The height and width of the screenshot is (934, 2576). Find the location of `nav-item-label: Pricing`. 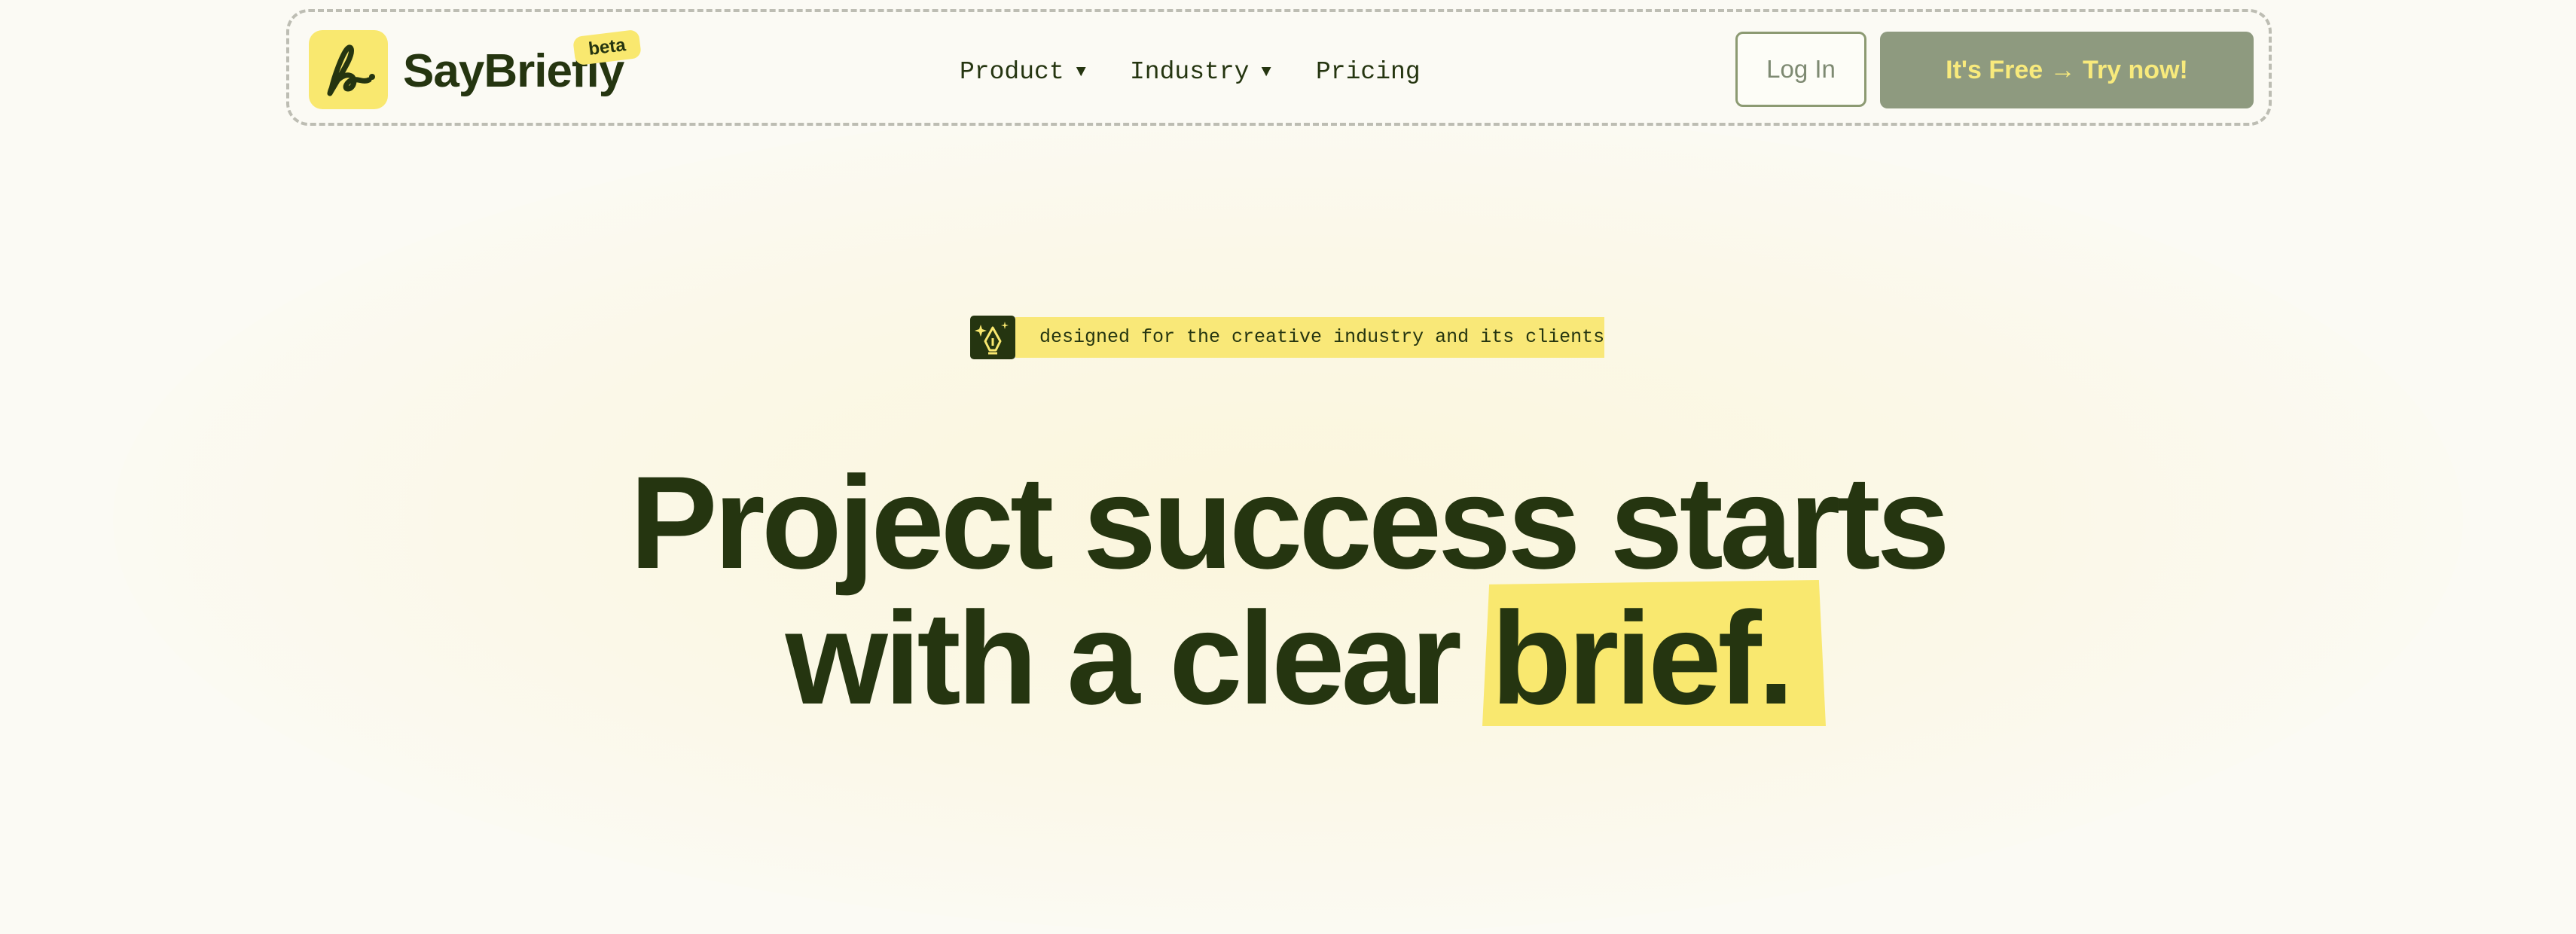

nav-item-label: Pricing is located at coordinates (1369, 71).